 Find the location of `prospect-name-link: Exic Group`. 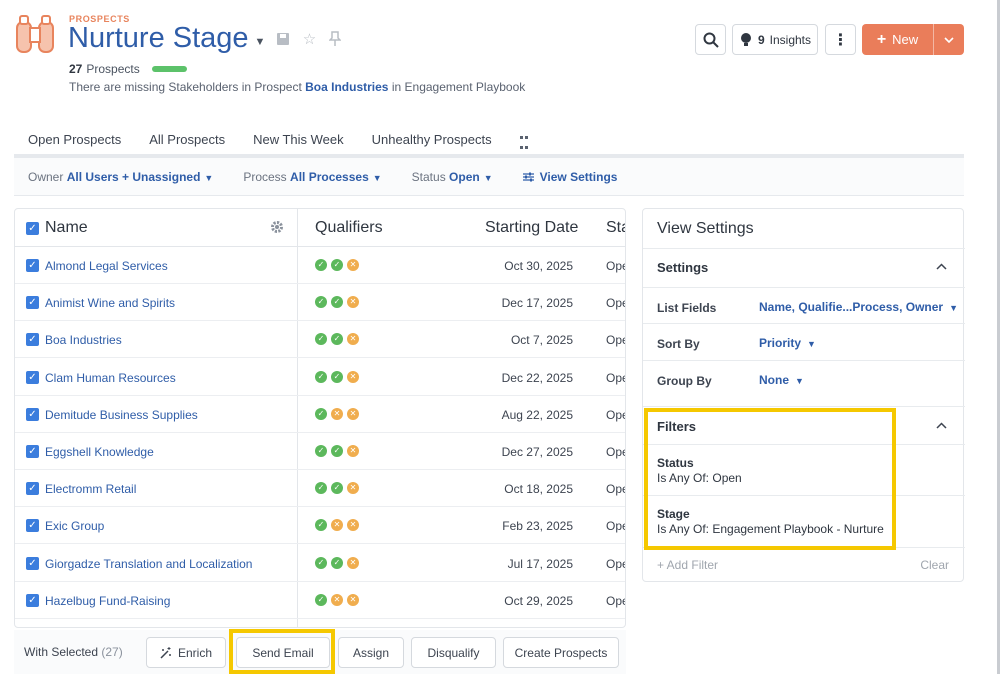

prospect-name-link: Exic Group is located at coordinates (74, 526).